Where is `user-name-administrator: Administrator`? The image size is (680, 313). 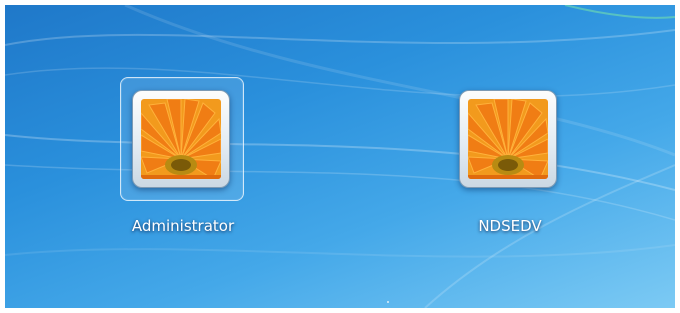
user-name-administrator: Administrator is located at coordinates (183, 226).